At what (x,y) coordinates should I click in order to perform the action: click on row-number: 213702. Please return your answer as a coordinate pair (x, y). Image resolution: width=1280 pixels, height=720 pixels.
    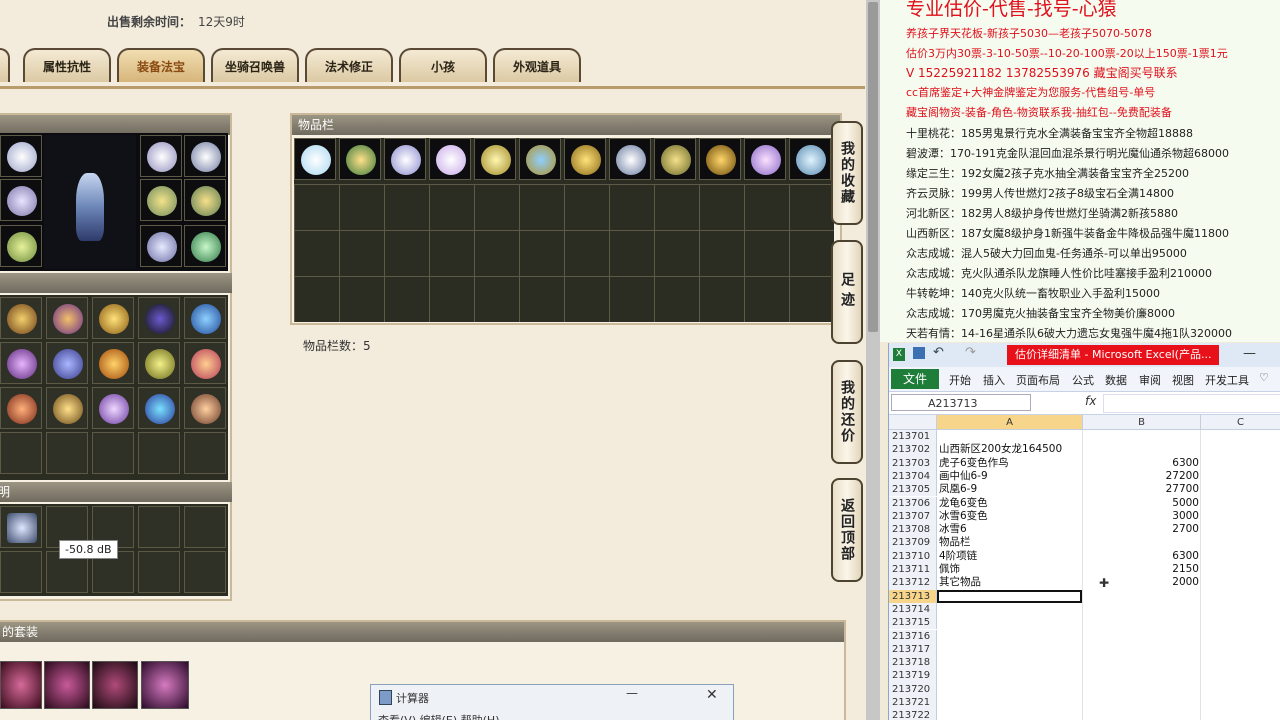
    Looking at the image, I should click on (913, 450).